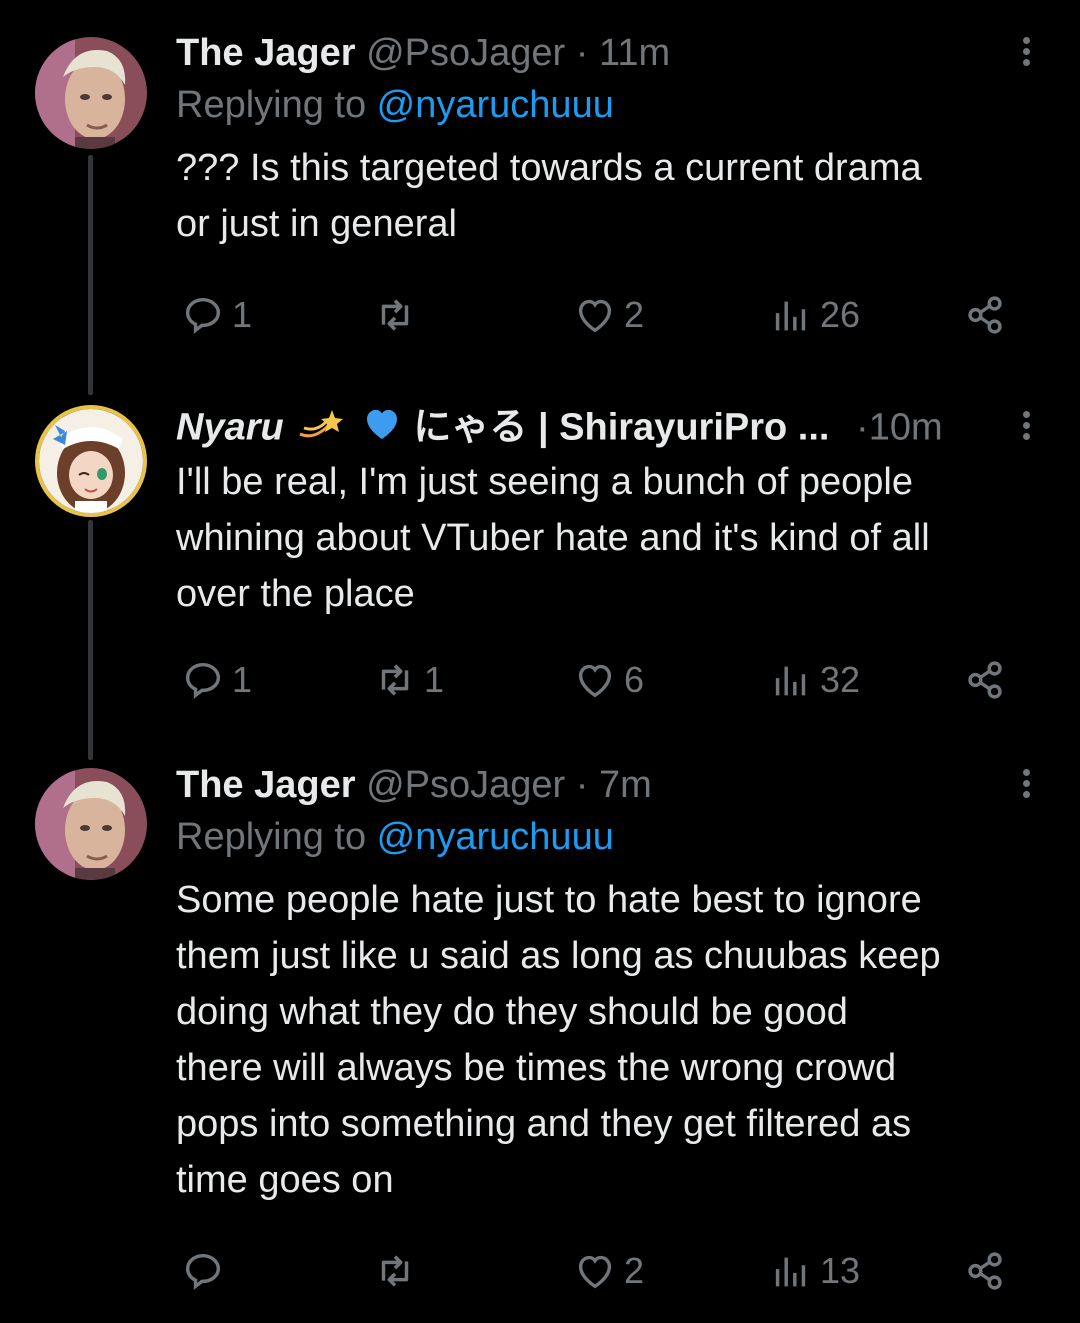 The width and height of the screenshot is (1080, 1323). I want to click on repost-button: 1, so click(408, 680).